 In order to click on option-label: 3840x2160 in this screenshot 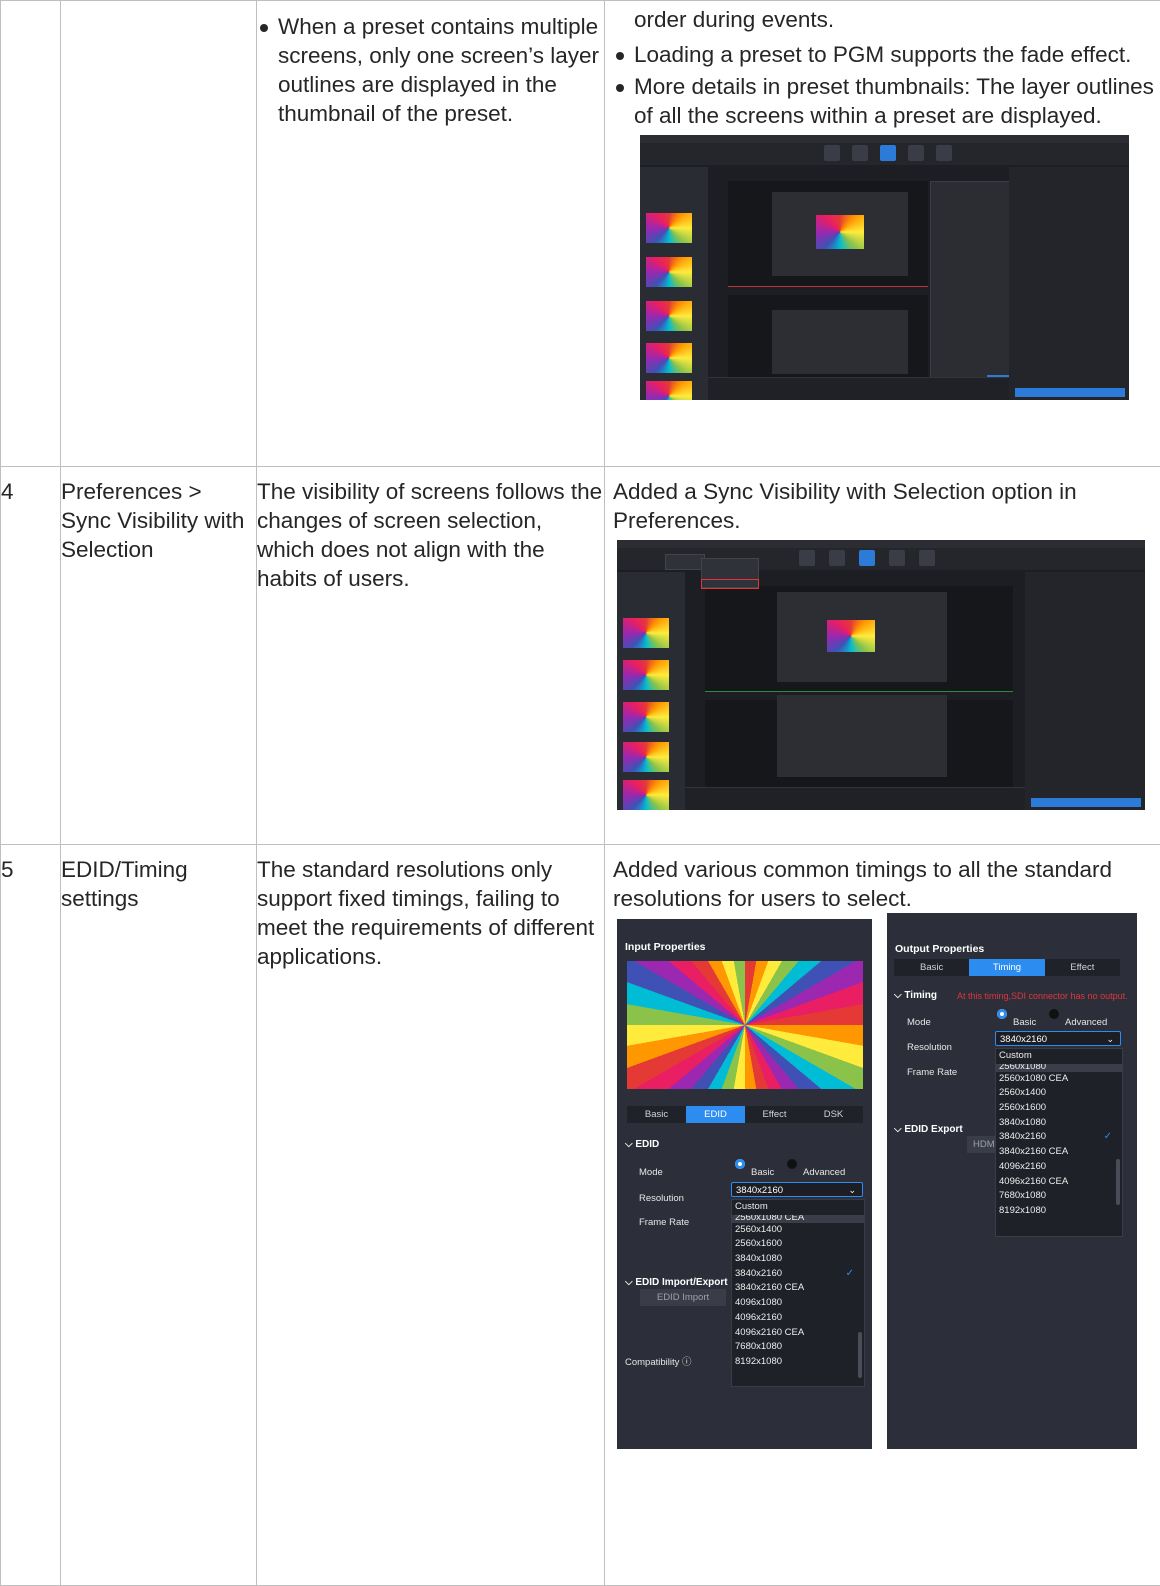, I will do `click(758, 1273)`.